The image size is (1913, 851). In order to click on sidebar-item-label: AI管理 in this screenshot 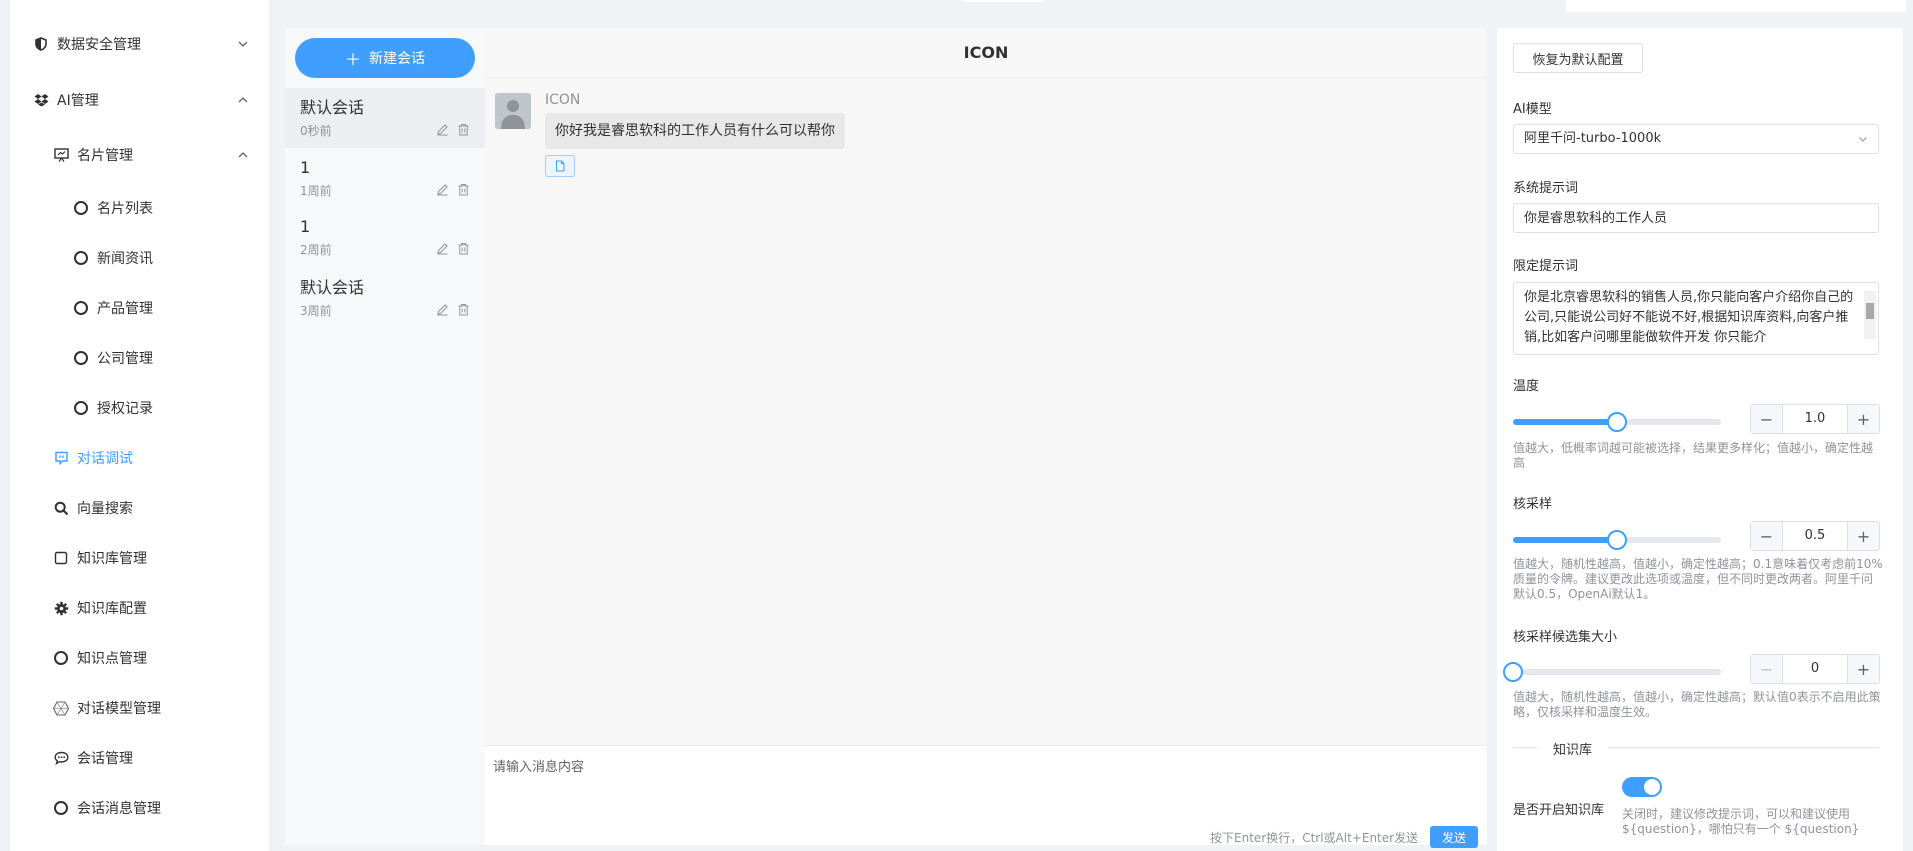, I will do `click(78, 101)`.